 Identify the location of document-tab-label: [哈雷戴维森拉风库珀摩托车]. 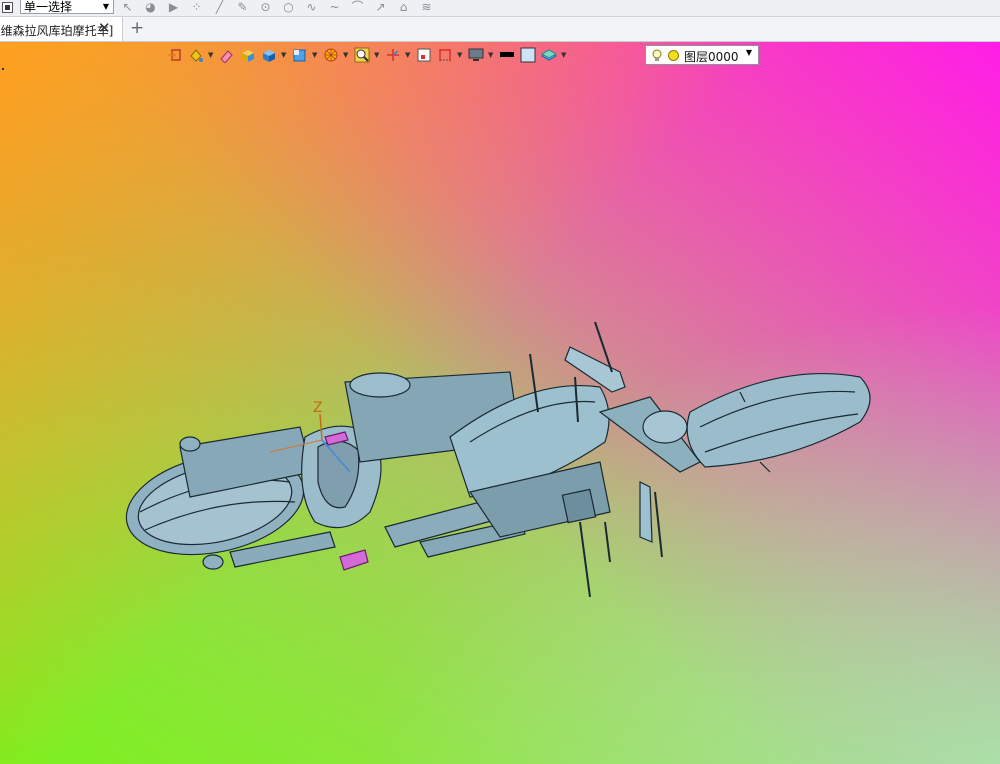
(57, 31).